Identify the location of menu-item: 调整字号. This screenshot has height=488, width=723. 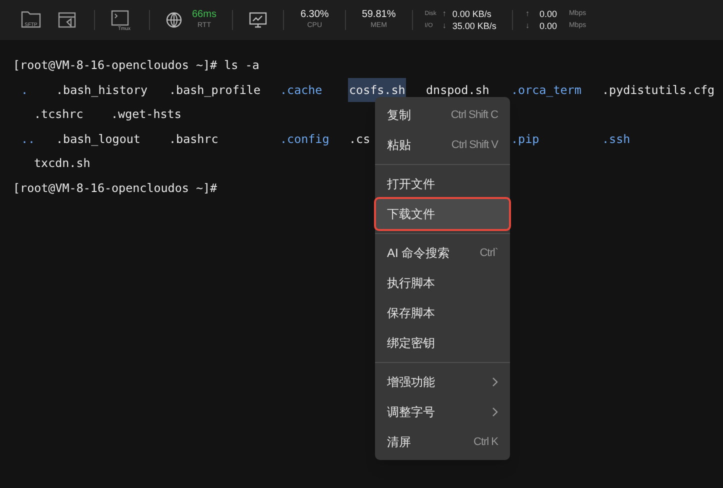
(442, 412).